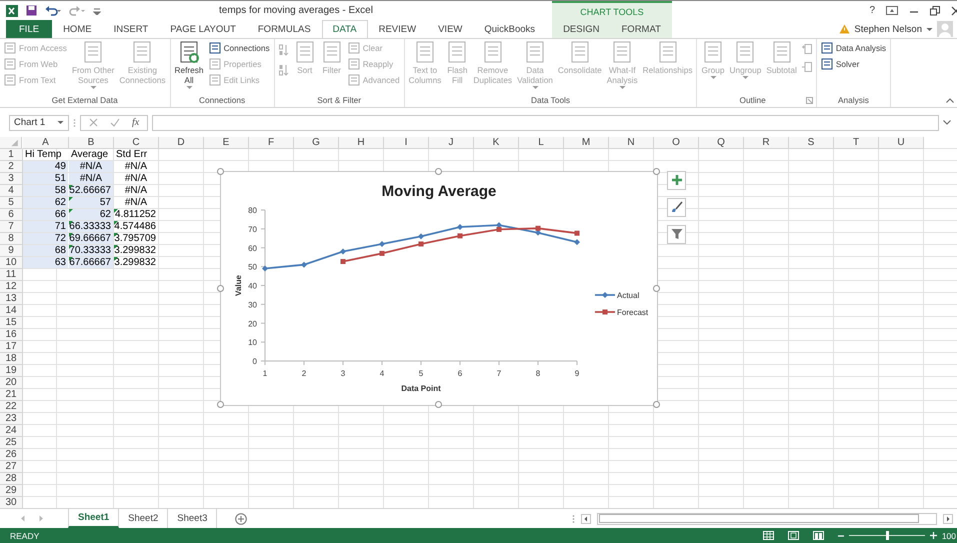  Describe the element at coordinates (91, 142) in the screenshot. I see `column-header: B` at that location.